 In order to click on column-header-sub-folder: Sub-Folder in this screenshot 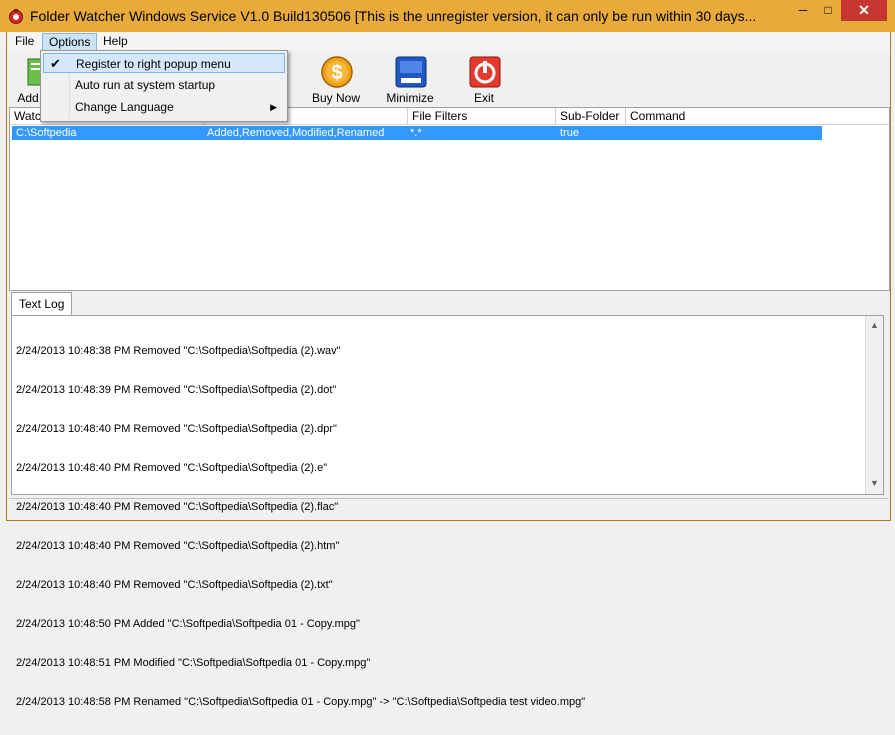, I will do `click(591, 116)`.